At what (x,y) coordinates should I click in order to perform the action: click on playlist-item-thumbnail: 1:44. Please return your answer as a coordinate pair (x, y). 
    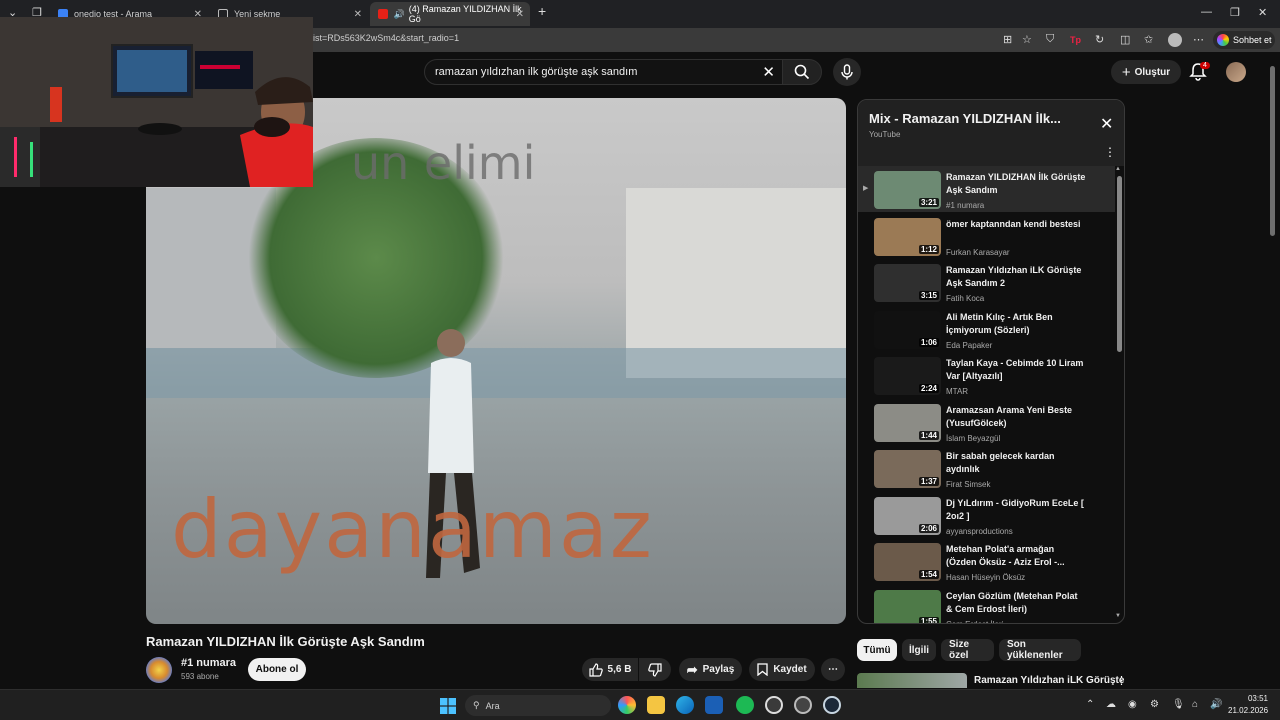
    Looking at the image, I should click on (907, 422).